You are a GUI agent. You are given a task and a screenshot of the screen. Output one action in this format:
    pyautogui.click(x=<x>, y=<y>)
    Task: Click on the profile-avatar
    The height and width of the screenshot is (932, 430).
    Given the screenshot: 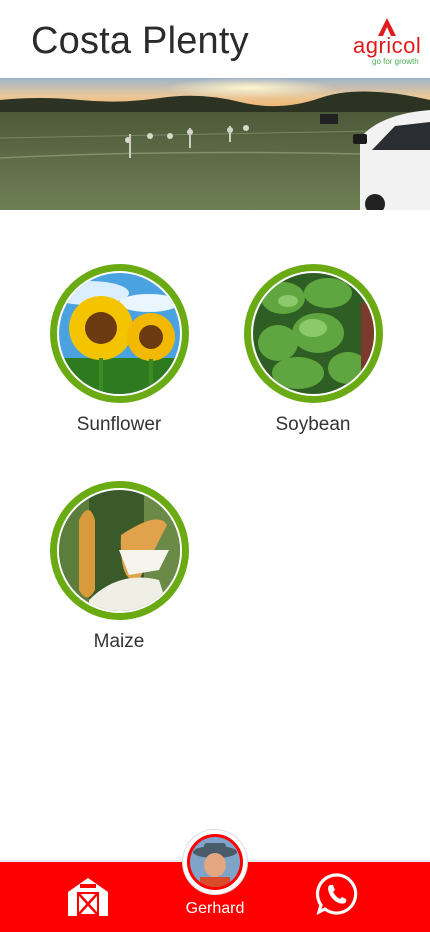 What is the action you would take?
    pyautogui.click(x=215, y=862)
    